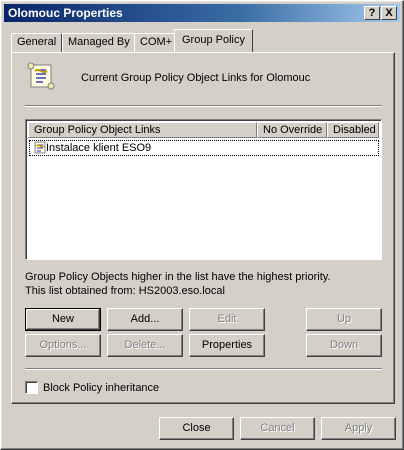 Image resolution: width=404 pixels, height=450 pixels. What do you see at coordinates (358, 428) in the screenshot?
I see `apply-button: Apply` at bounding box center [358, 428].